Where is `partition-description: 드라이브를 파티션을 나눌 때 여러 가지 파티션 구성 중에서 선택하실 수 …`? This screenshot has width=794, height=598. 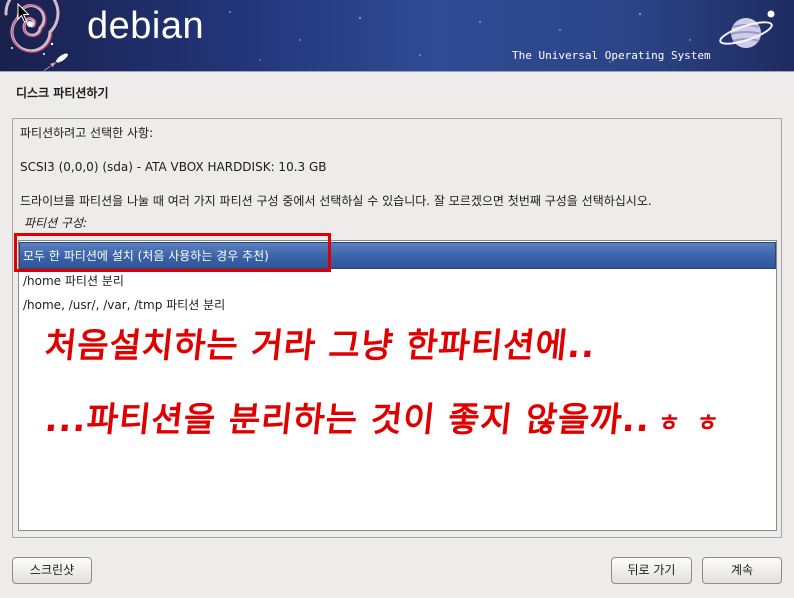 partition-description: 드라이브를 파티션을 나눌 때 여러 가지 파티션 구성 중에서 선택하실 수 … is located at coordinates (336, 201).